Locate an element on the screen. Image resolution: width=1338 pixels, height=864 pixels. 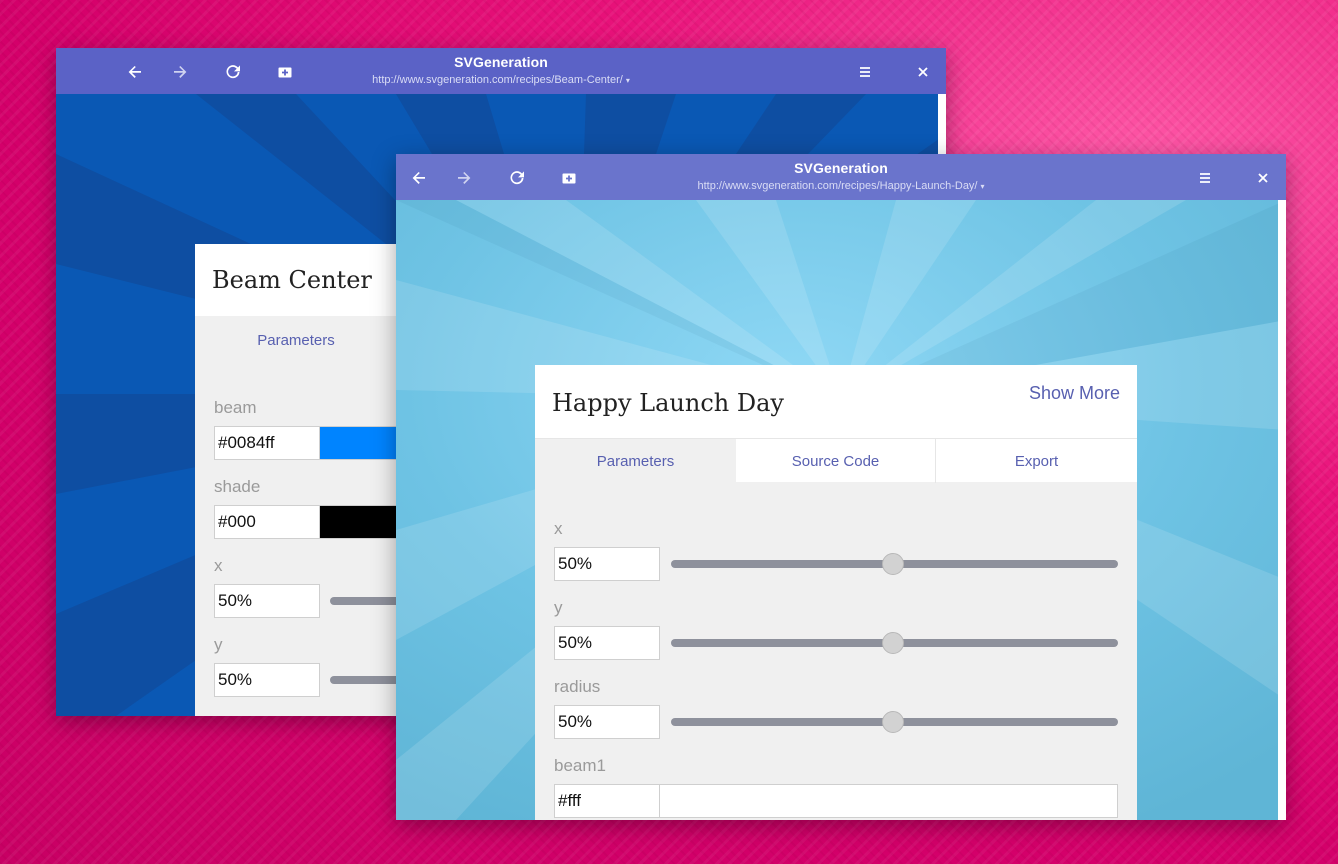
tab-bar: Parameters Source Code Export is located at coordinates (836, 460).